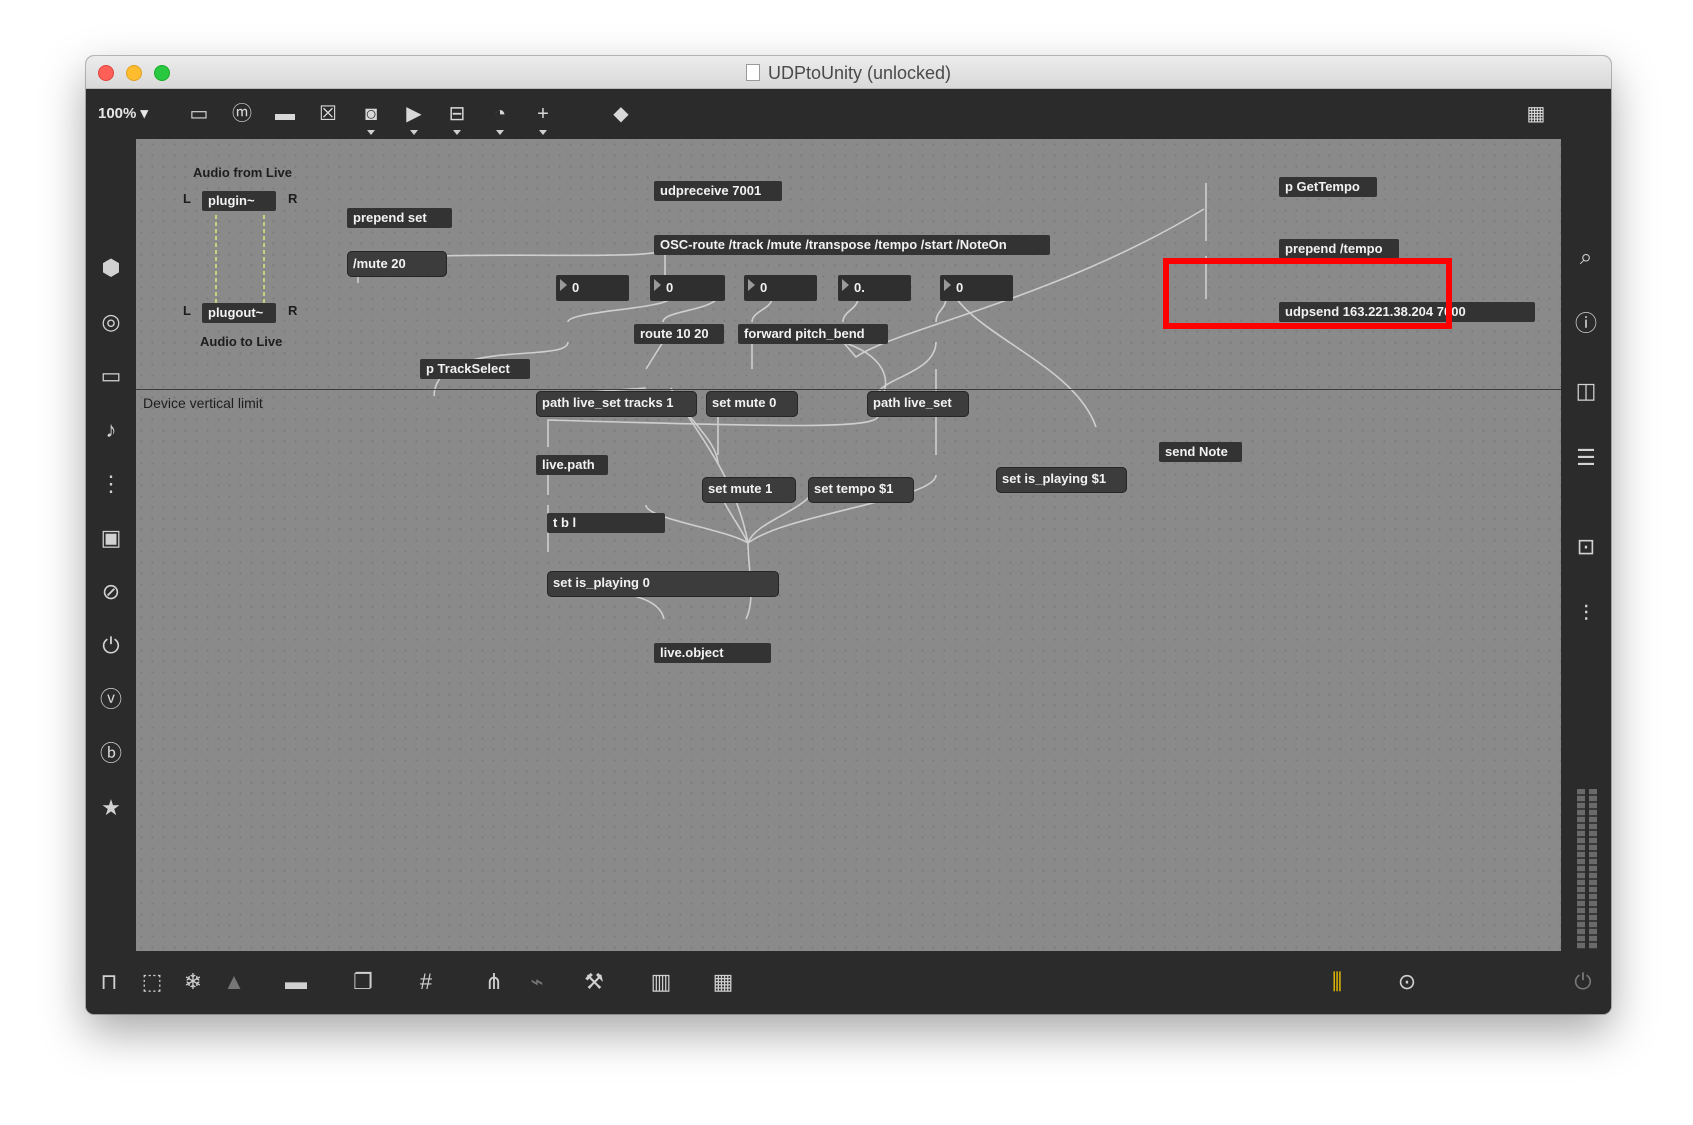 This screenshot has width=1693, height=1125. Describe the element at coordinates (848, 982) in the screenshot. I see `bottom-toolbar: ⊓ ⬚ ❄ ▲ ▬ ❐ # ⋔ ⌁ ⚒ ▥ ▦ ⫼ ⊙ ⏻` at that location.